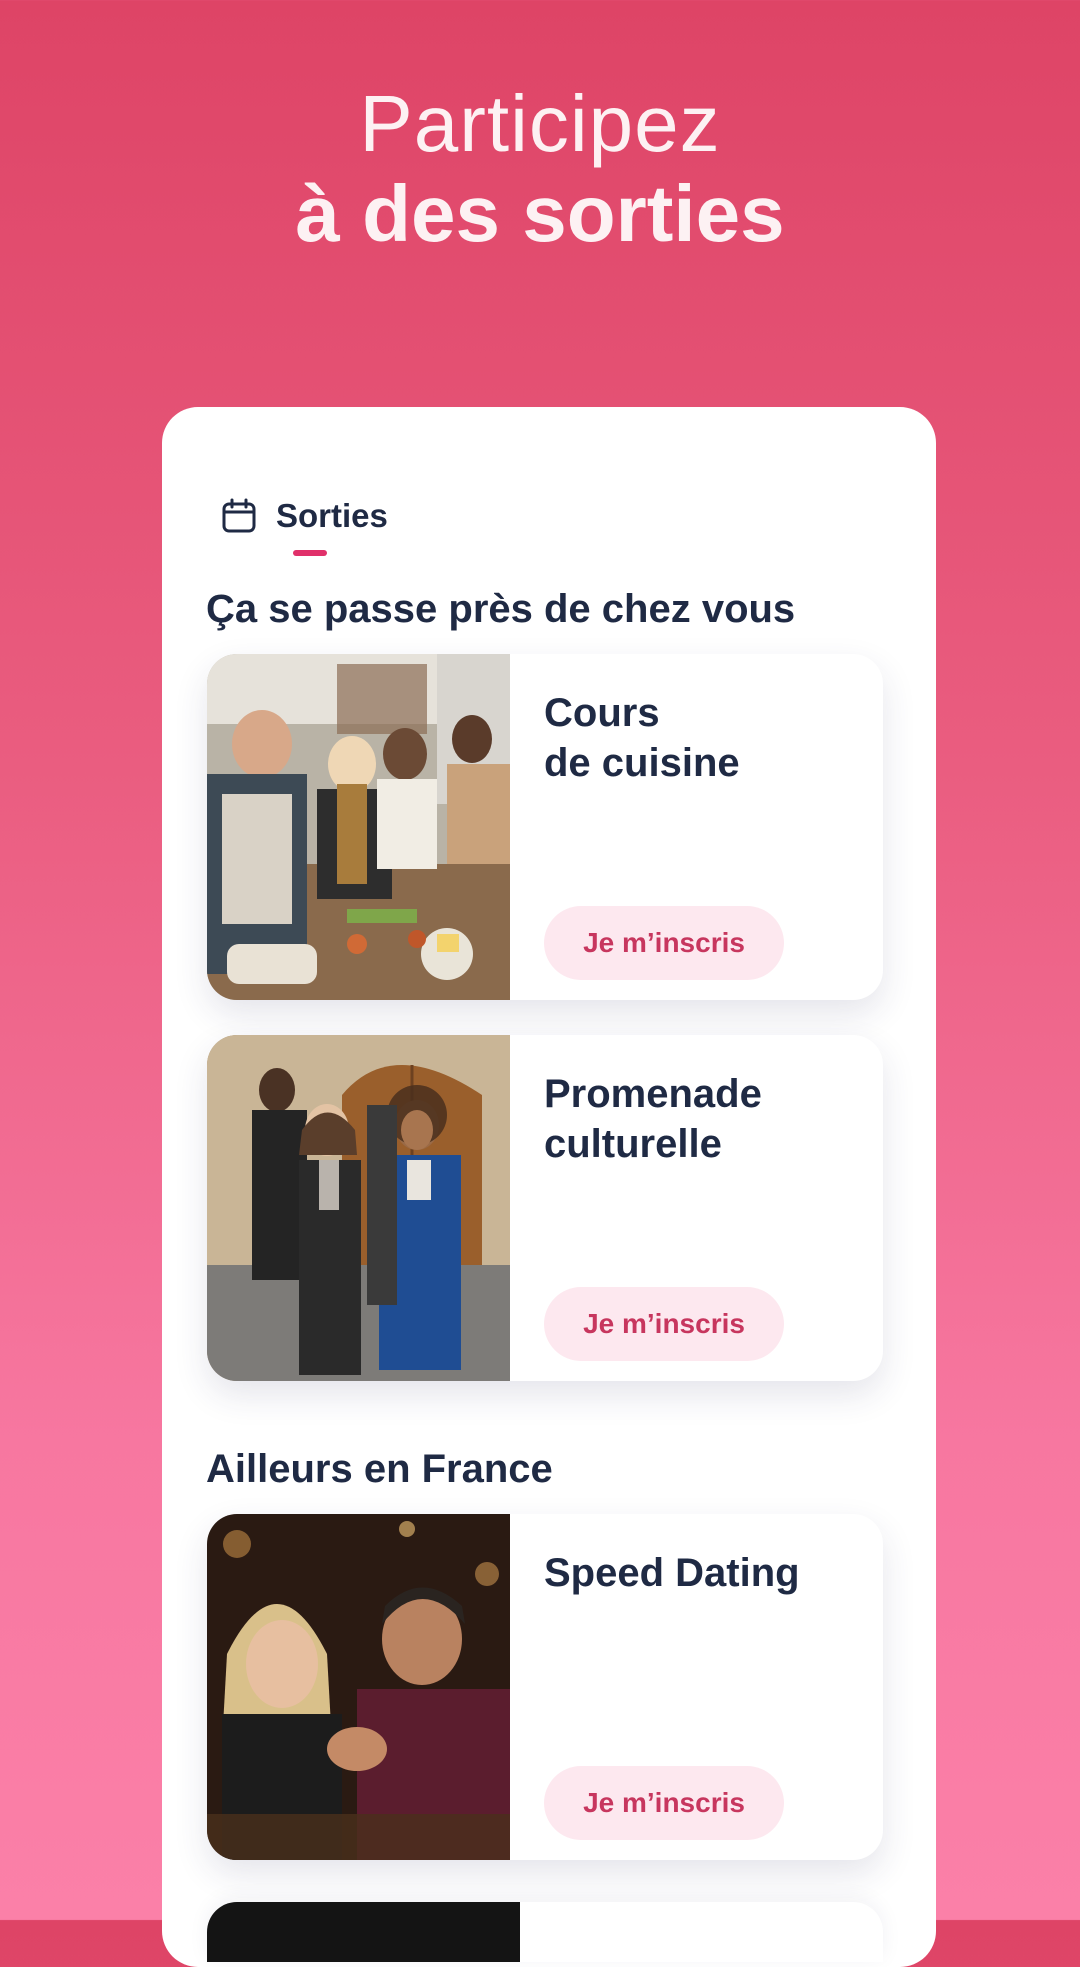 Image resolution: width=1080 pixels, height=1967 pixels. What do you see at coordinates (545, 1208) in the screenshot?
I see `event-card-walk: Promenade culturelle Je m’inscris` at bounding box center [545, 1208].